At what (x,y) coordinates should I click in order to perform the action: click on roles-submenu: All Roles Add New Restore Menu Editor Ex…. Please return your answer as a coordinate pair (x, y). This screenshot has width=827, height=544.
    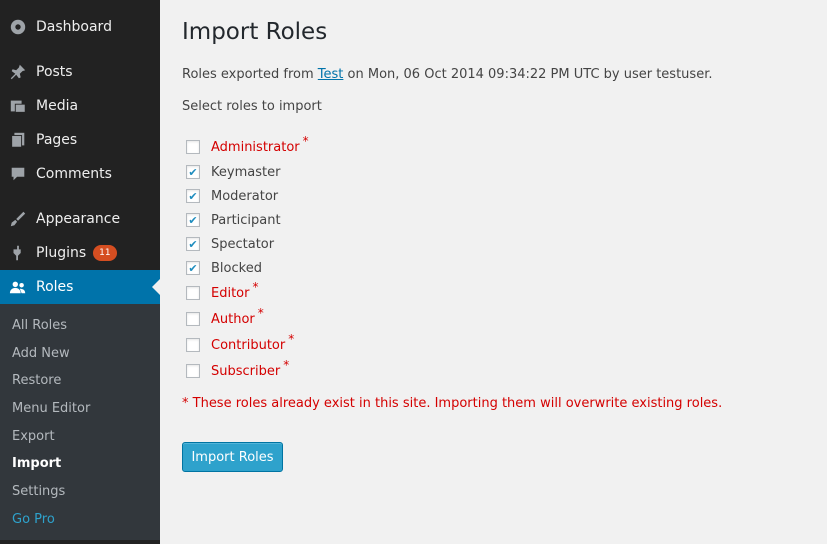
    Looking at the image, I should click on (80, 422).